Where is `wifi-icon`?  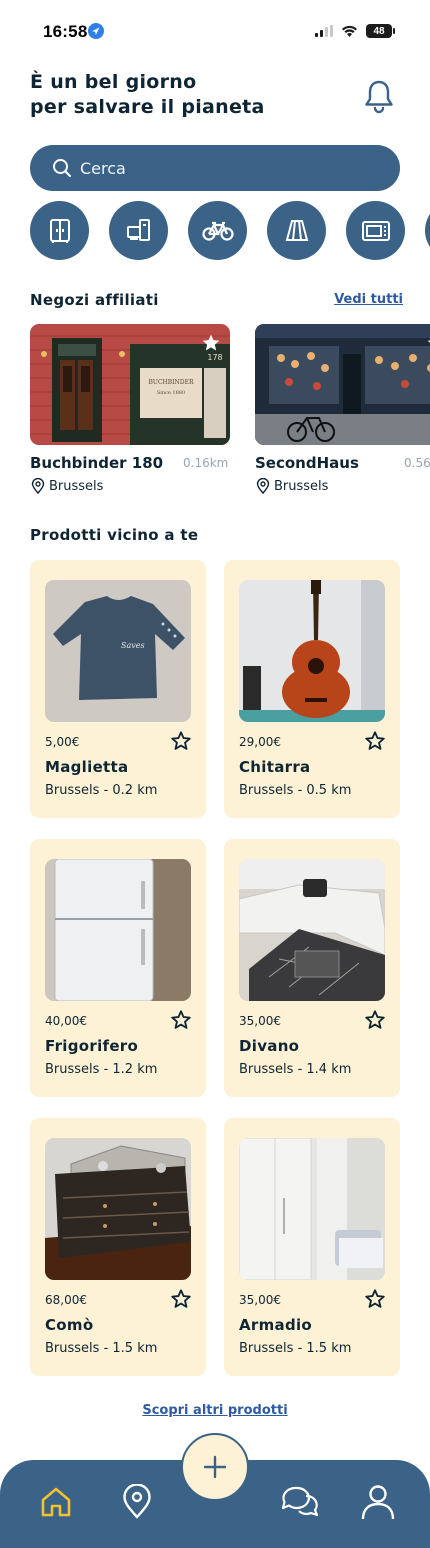 wifi-icon is located at coordinates (349, 31).